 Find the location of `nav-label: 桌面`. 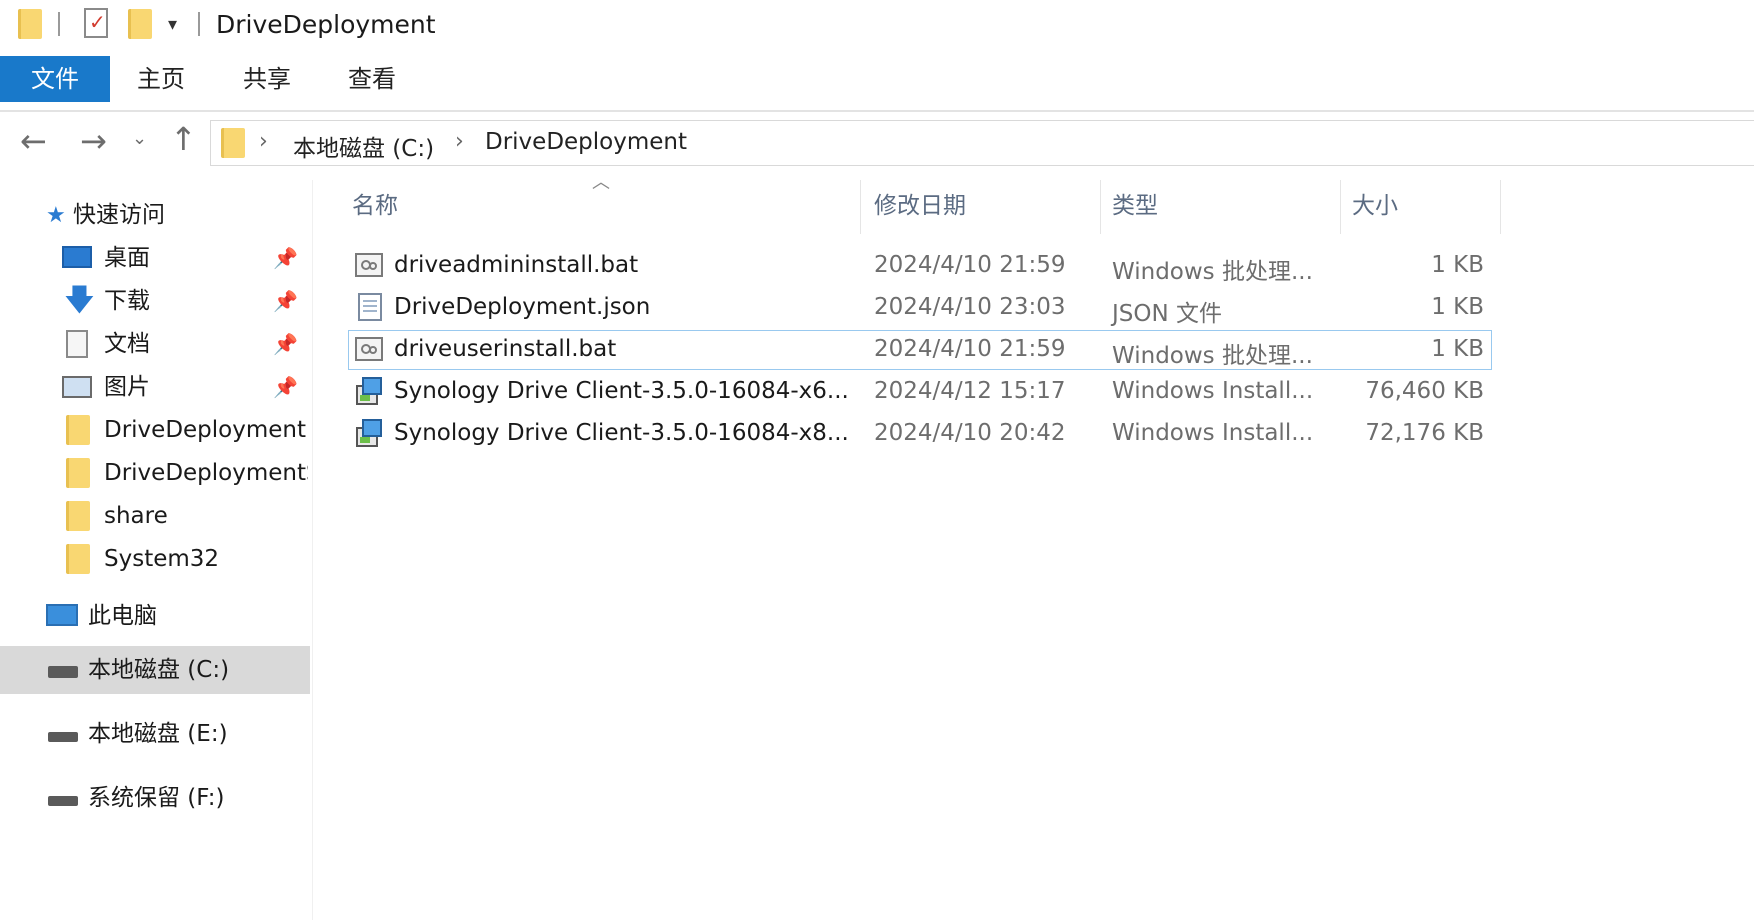

nav-label: 桌面 is located at coordinates (127, 258).